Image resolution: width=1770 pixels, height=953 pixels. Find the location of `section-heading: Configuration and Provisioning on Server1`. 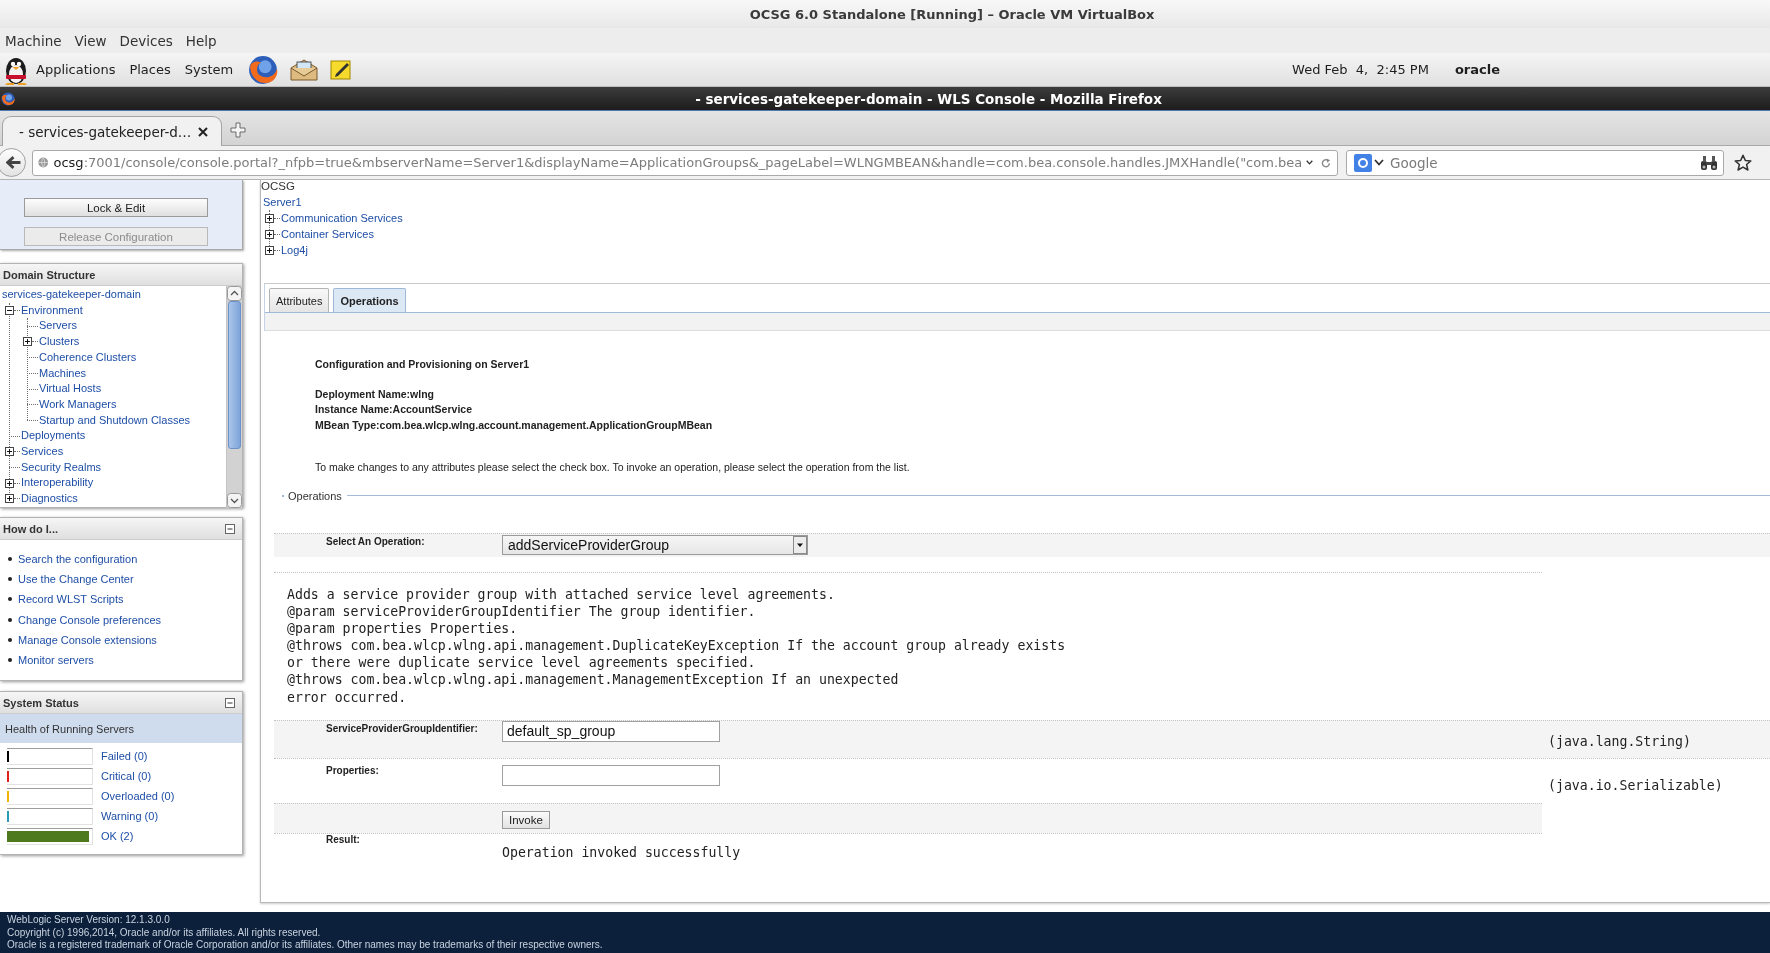

section-heading: Configuration and Provisioning on Server1 is located at coordinates (422, 364).